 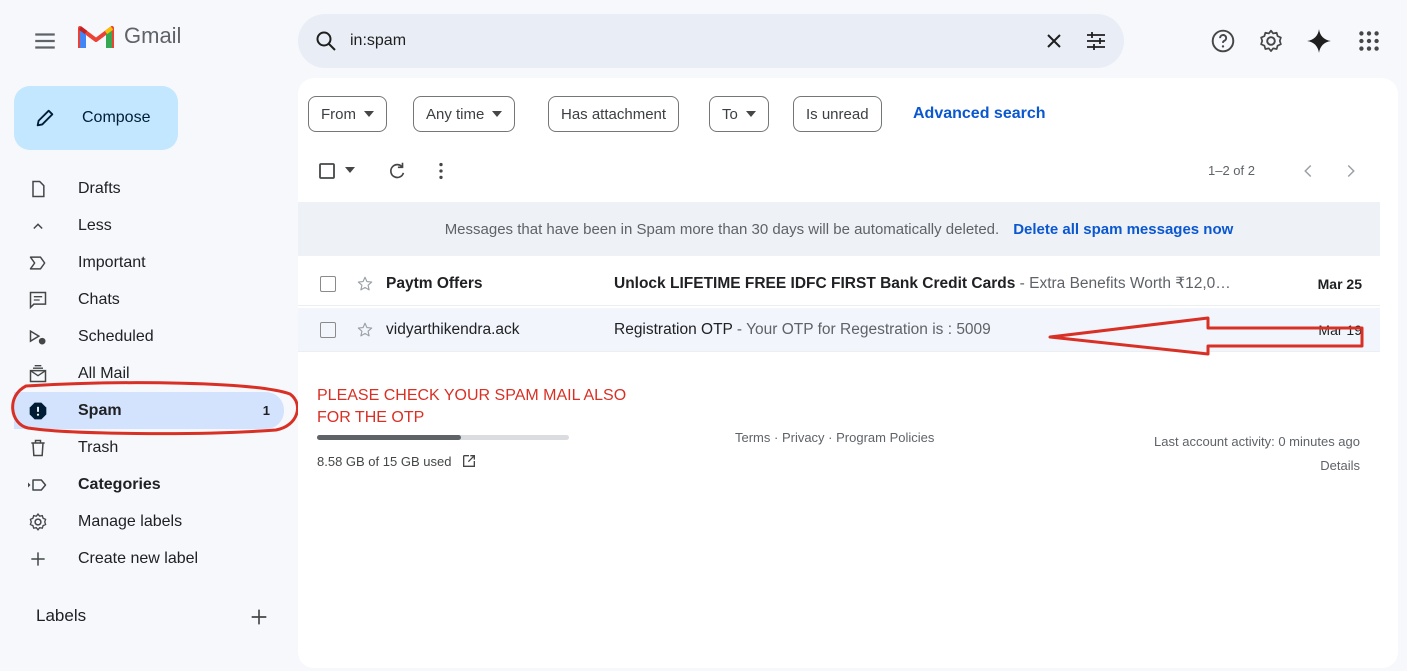 I want to click on annotation-circle, so click(x=155, y=408).